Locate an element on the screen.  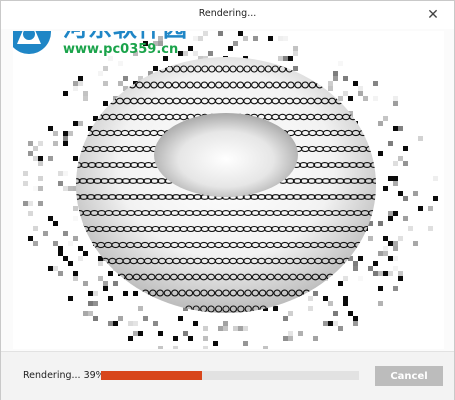
close-icon: ✕ is located at coordinates (433, 15).